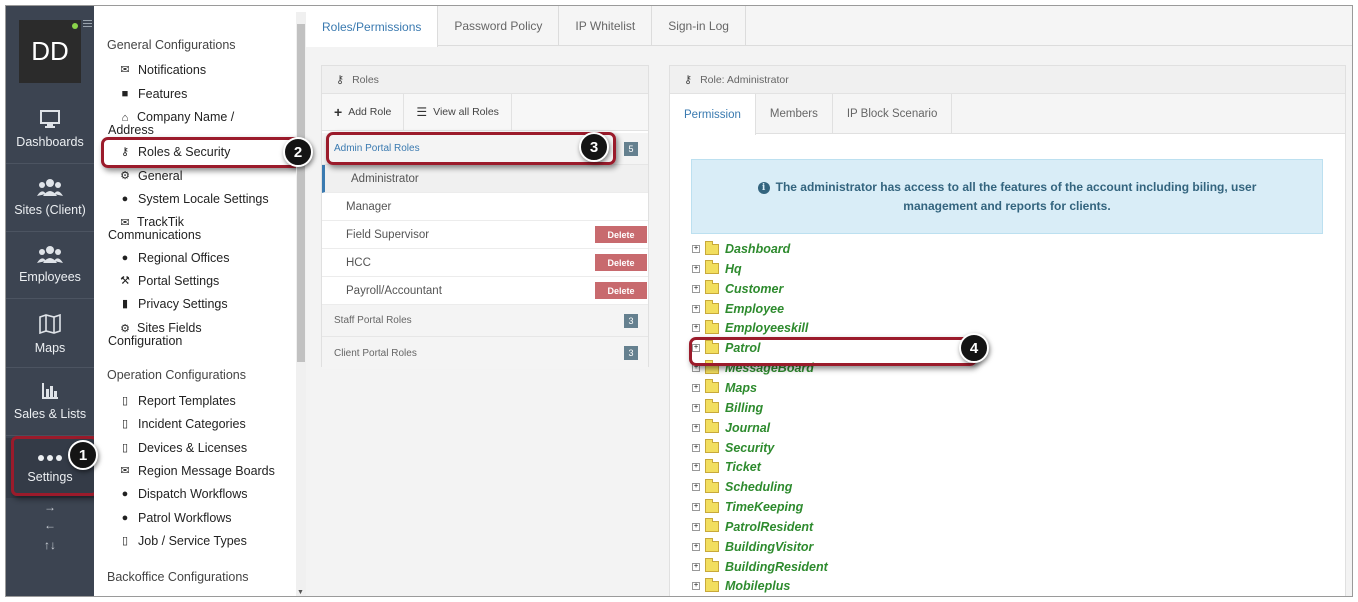  What do you see at coordinates (485, 291) in the screenshot?
I see `role-row-payroll-accountant: Payroll/Accountant Delete` at bounding box center [485, 291].